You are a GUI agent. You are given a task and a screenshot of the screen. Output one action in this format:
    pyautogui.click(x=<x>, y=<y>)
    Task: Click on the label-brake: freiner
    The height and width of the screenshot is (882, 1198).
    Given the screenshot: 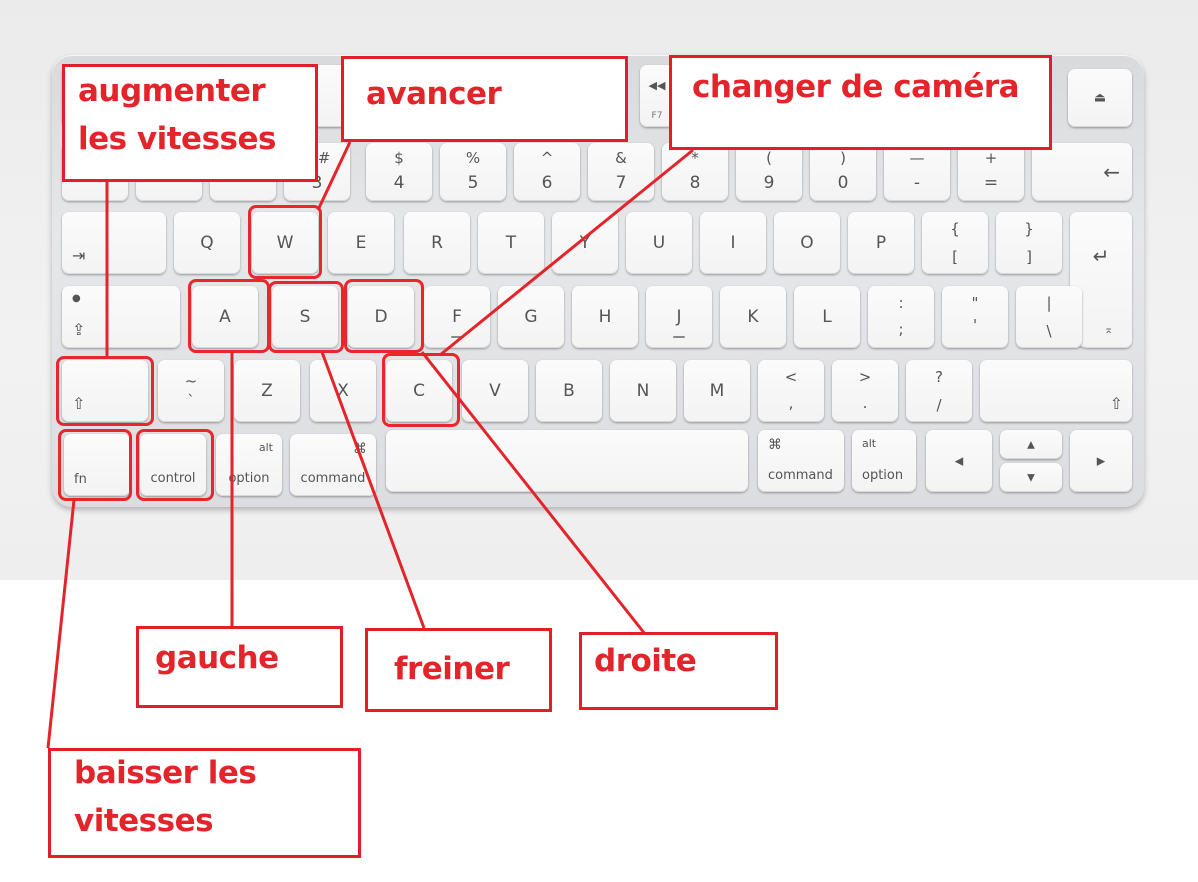 What is the action you would take?
    pyautogui.click(x=458, y=670)
    